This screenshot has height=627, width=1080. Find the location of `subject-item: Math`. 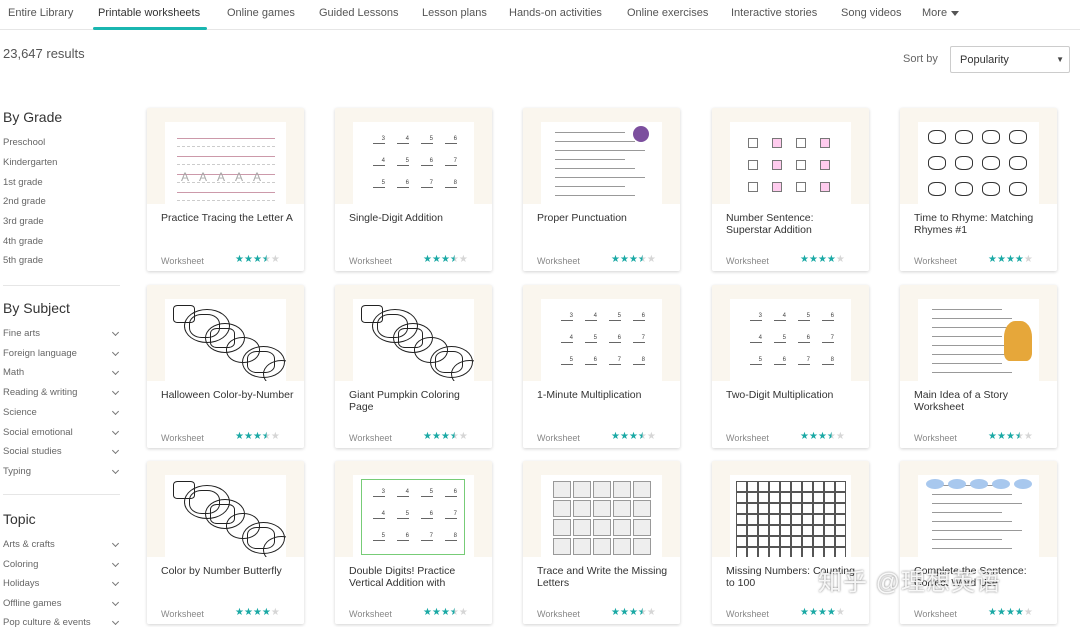

subject-item: Math is located at coordinates (61, 372).